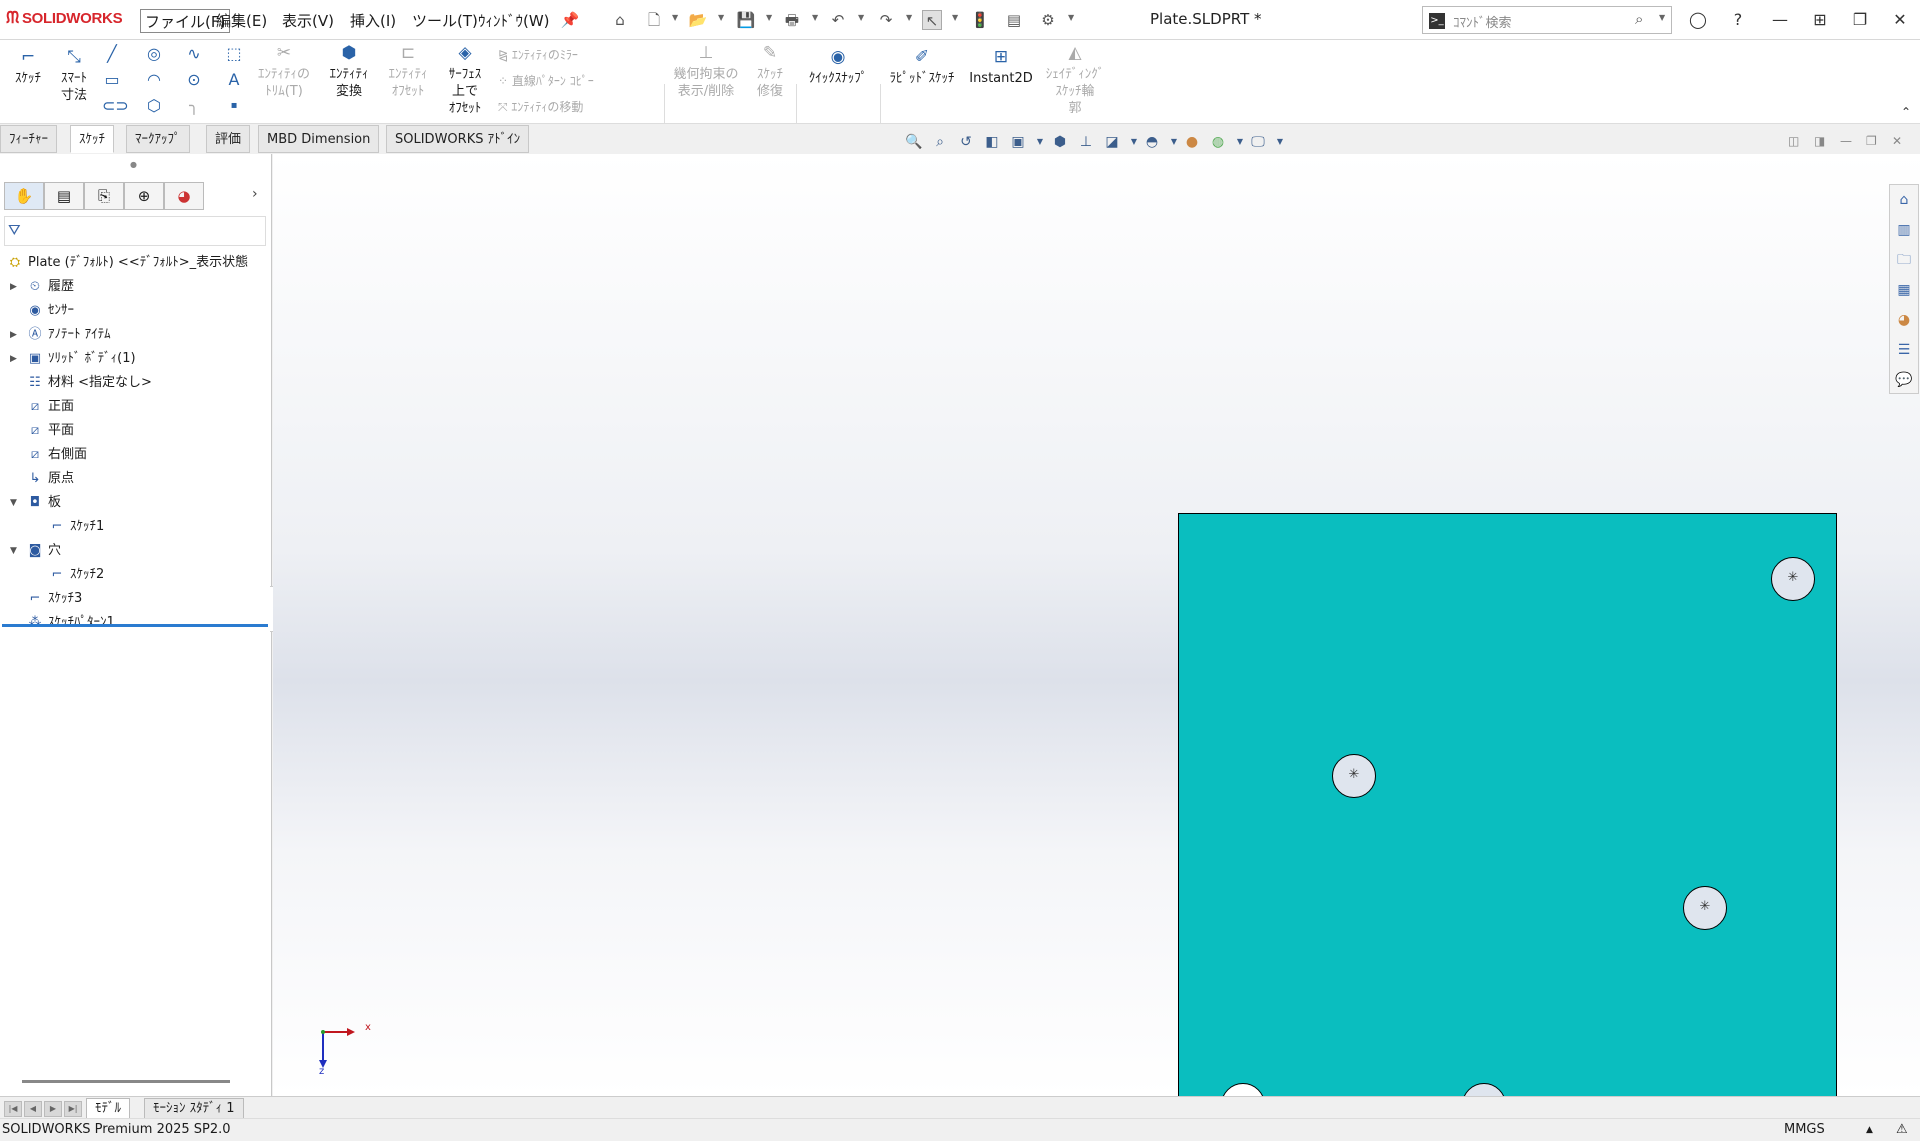 The height and width of the screenshot is (1141, 1920). I want to click on view-palette-icon: ▦, so click(1904, 290).